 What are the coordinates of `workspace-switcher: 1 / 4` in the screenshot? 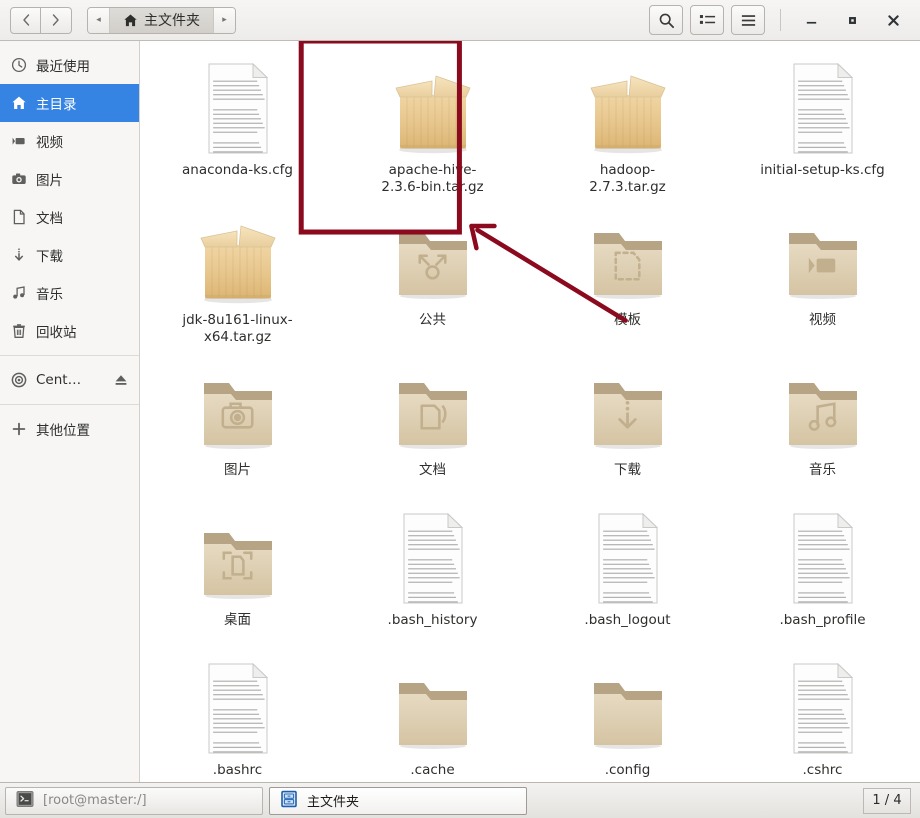 It's located at (887, 800).